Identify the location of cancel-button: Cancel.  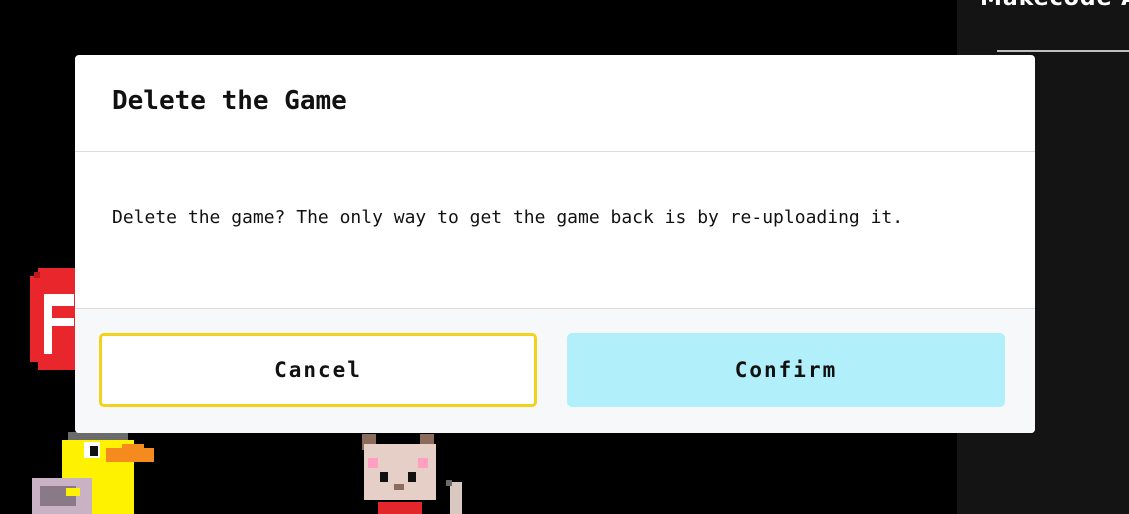
(318, 370).